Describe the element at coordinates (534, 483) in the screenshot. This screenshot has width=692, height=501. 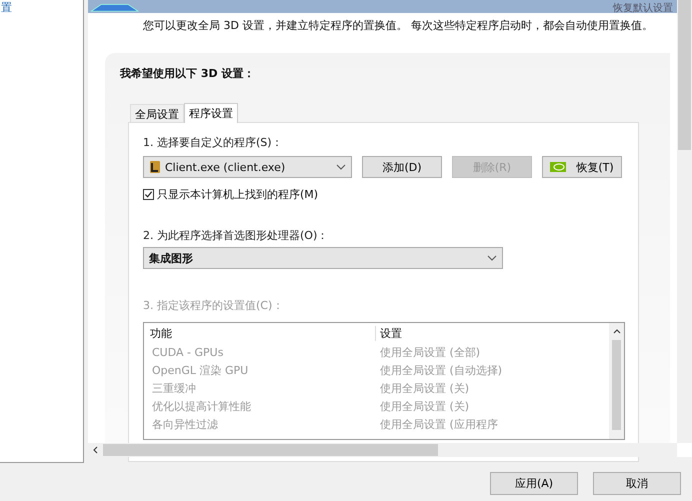
I see `dialog-button: 应用(A)` at that location.